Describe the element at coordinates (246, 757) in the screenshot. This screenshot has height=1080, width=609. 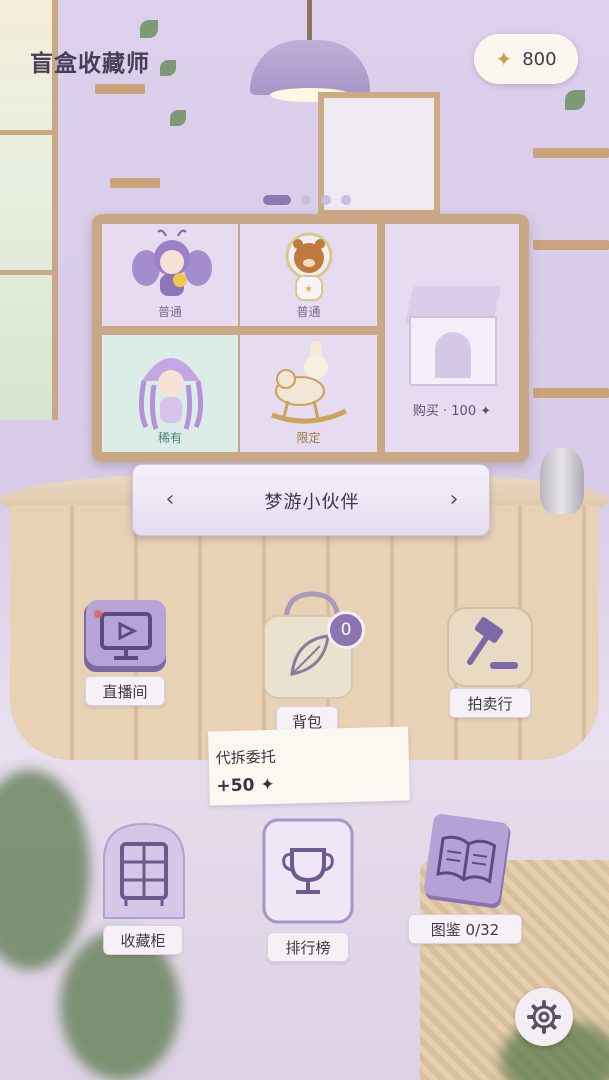
I see `commission-title: 代拆委托` at that location.